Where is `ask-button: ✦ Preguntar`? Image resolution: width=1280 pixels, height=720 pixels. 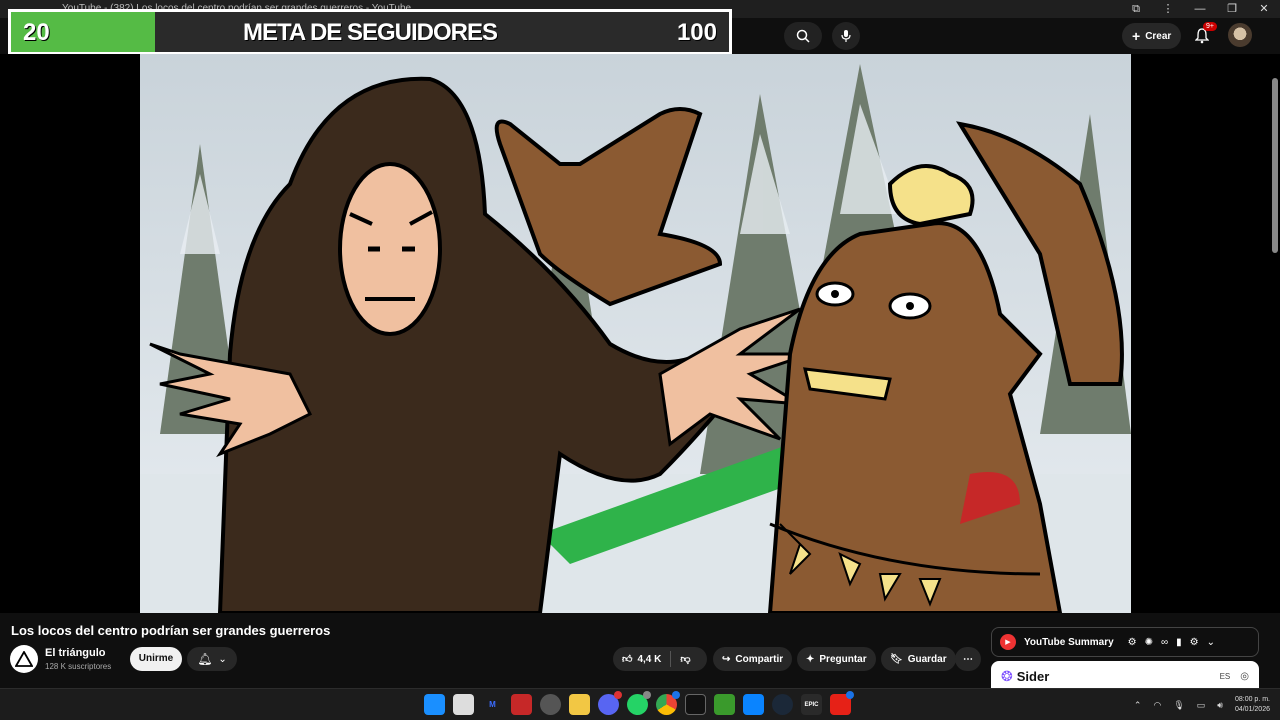 ask-button: ✦ Preguntar is located at coordinates (836, 659).